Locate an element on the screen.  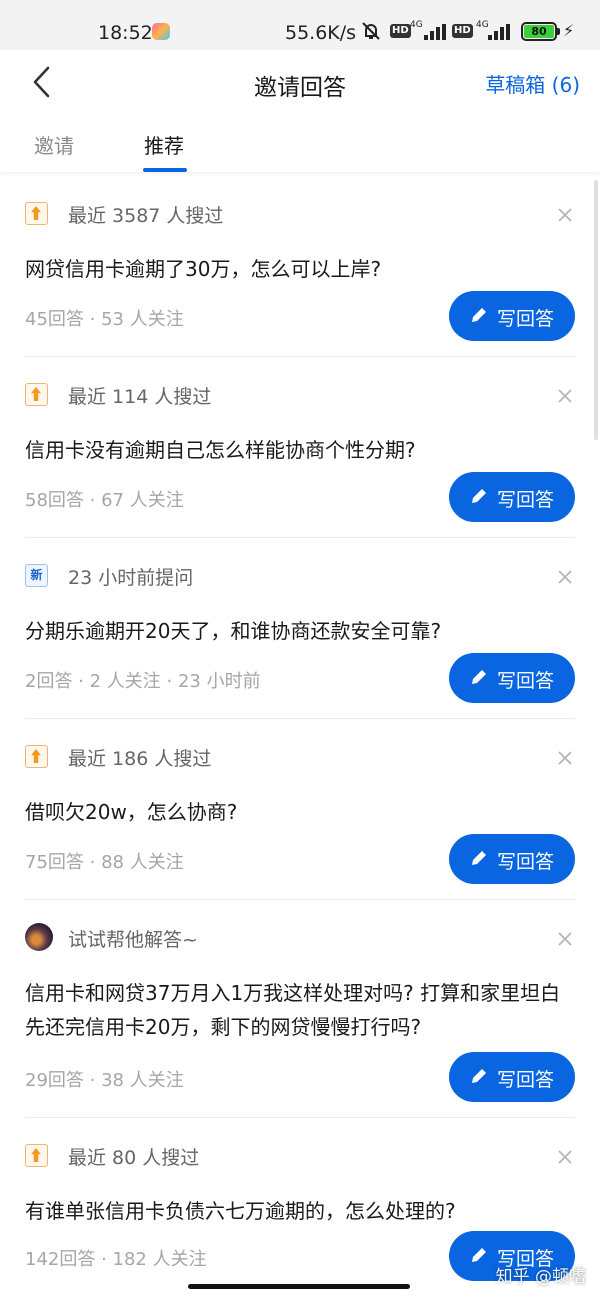
search-count: 最近 80 人搜过 is located at coordinates (134, 1158).